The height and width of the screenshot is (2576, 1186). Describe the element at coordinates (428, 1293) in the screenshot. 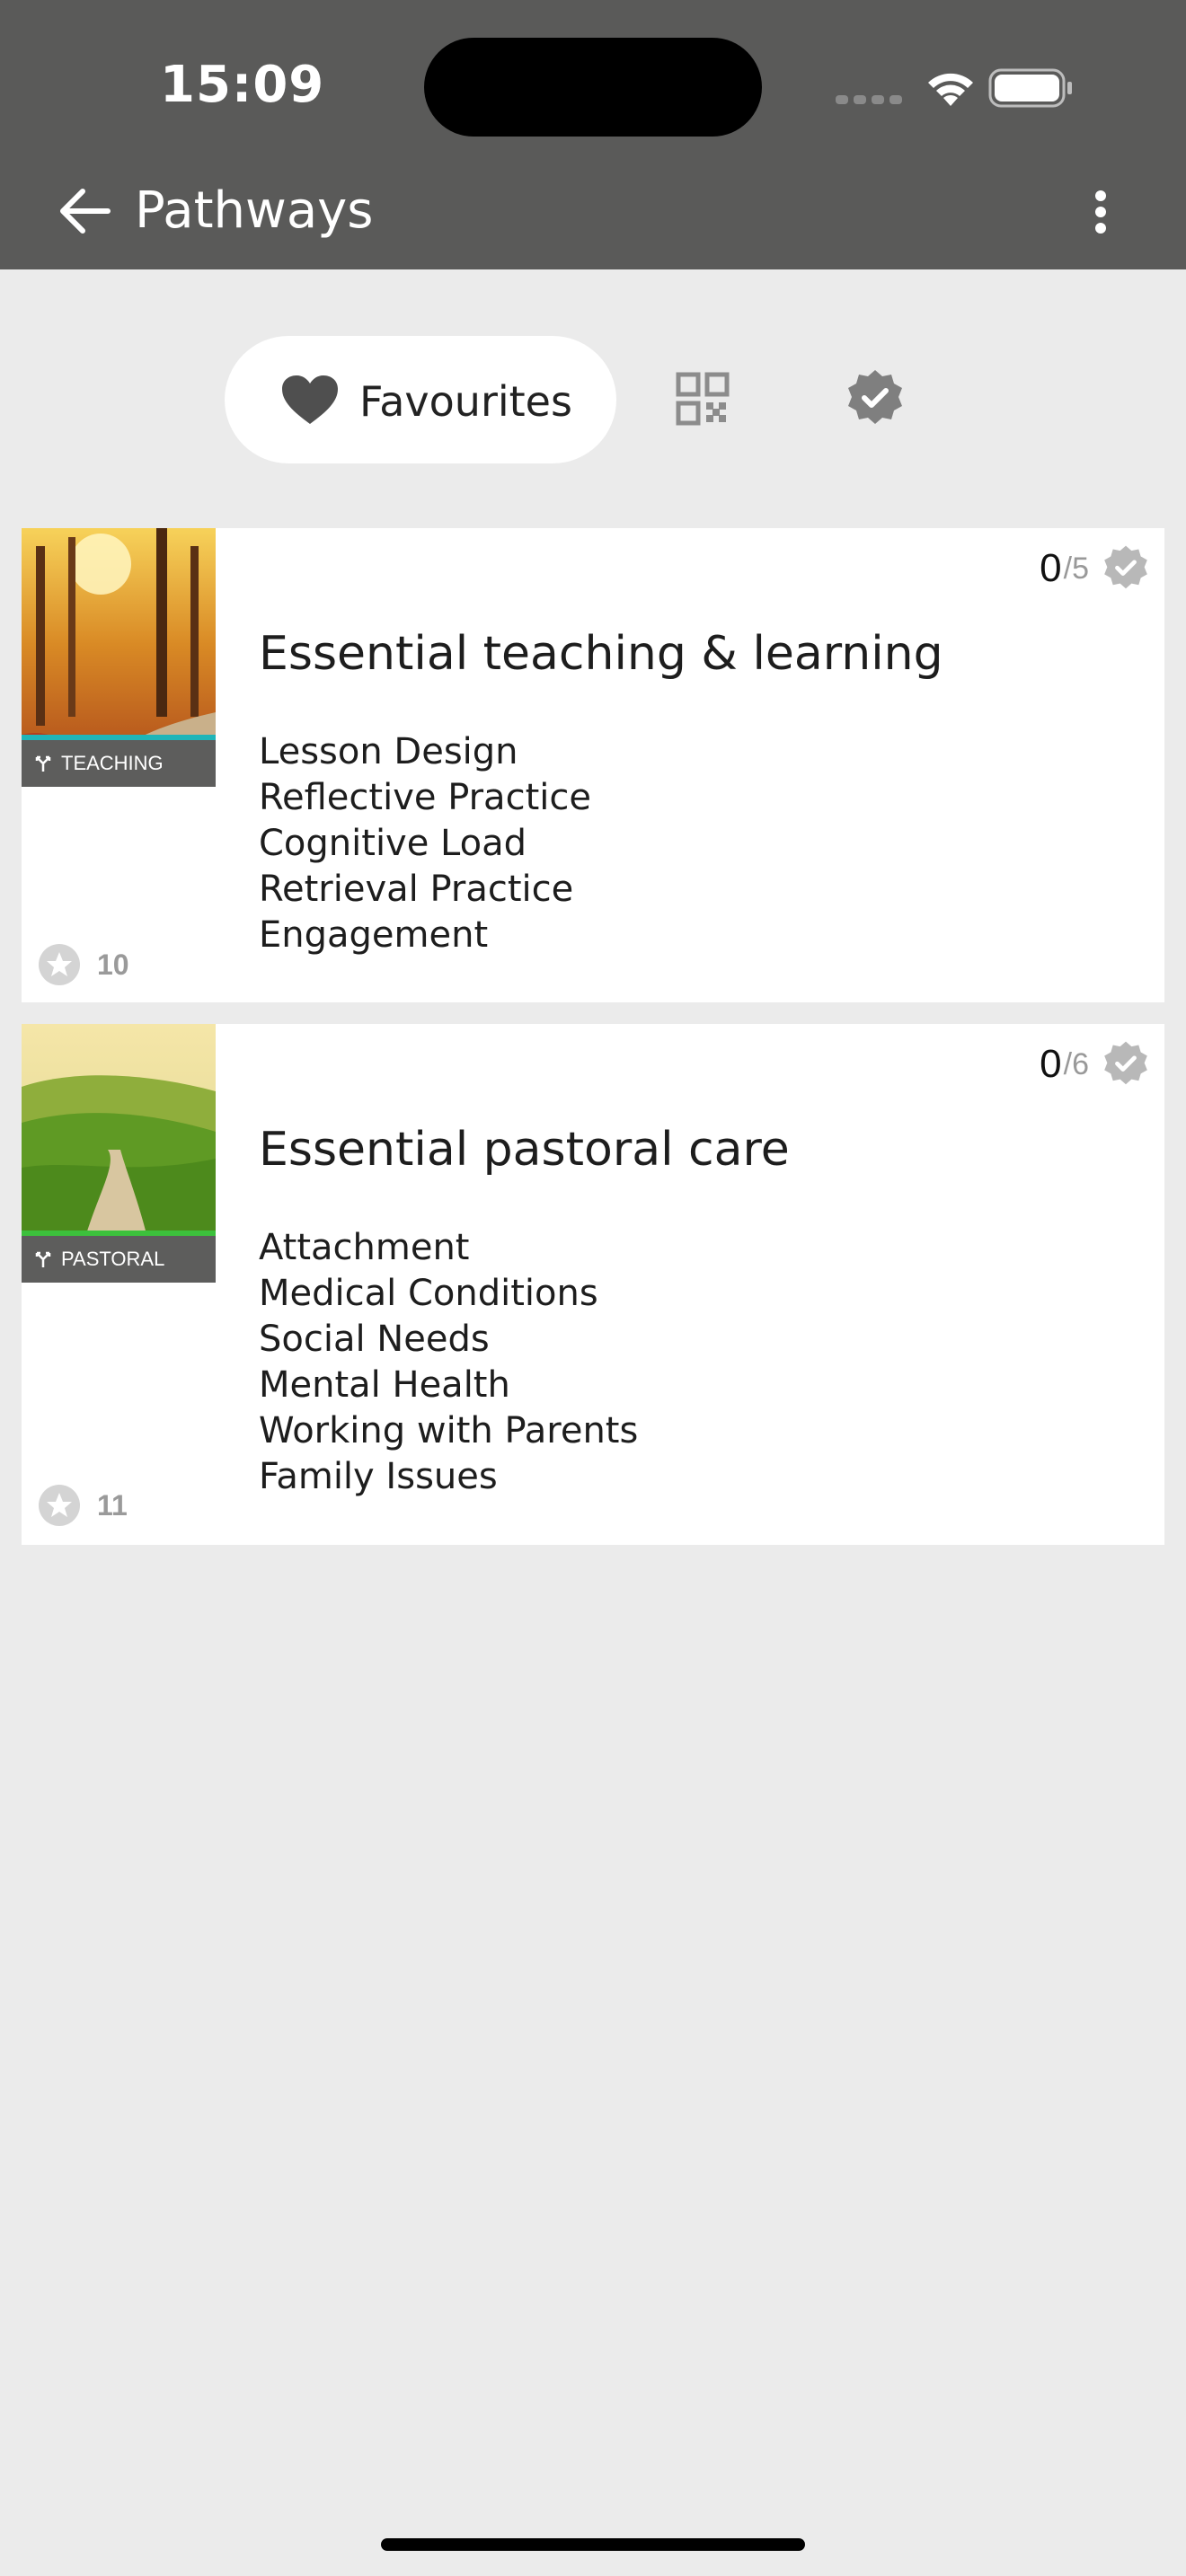

I see `topic-item: Medical Conditions` at that location.